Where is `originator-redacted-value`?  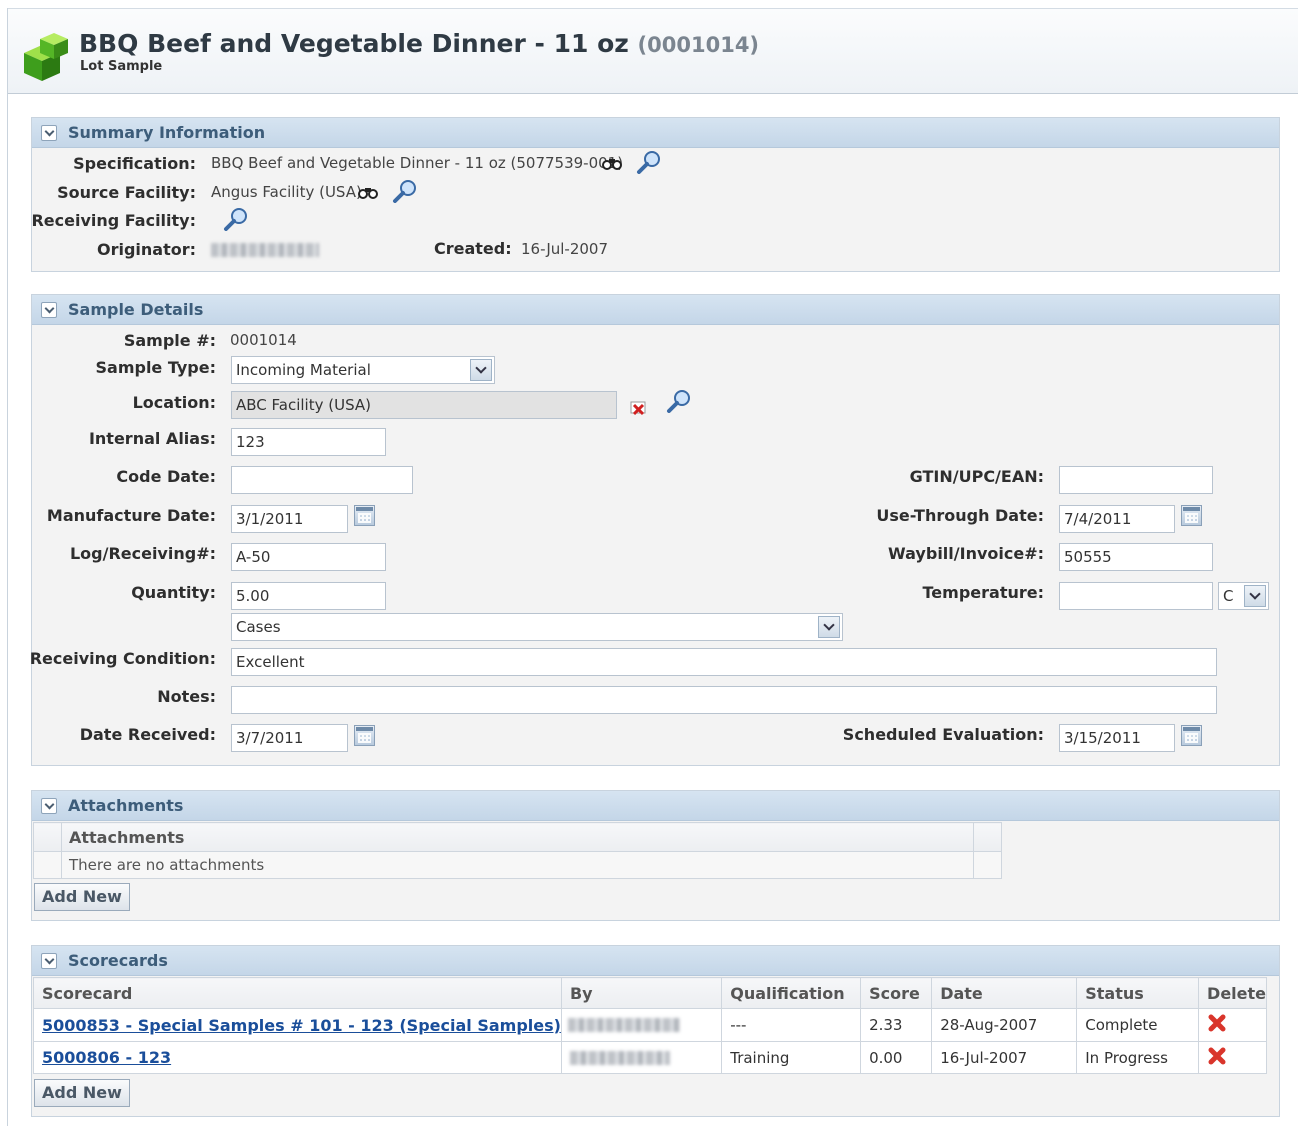 originator-redacted-value is located at coordinates (265, 250).